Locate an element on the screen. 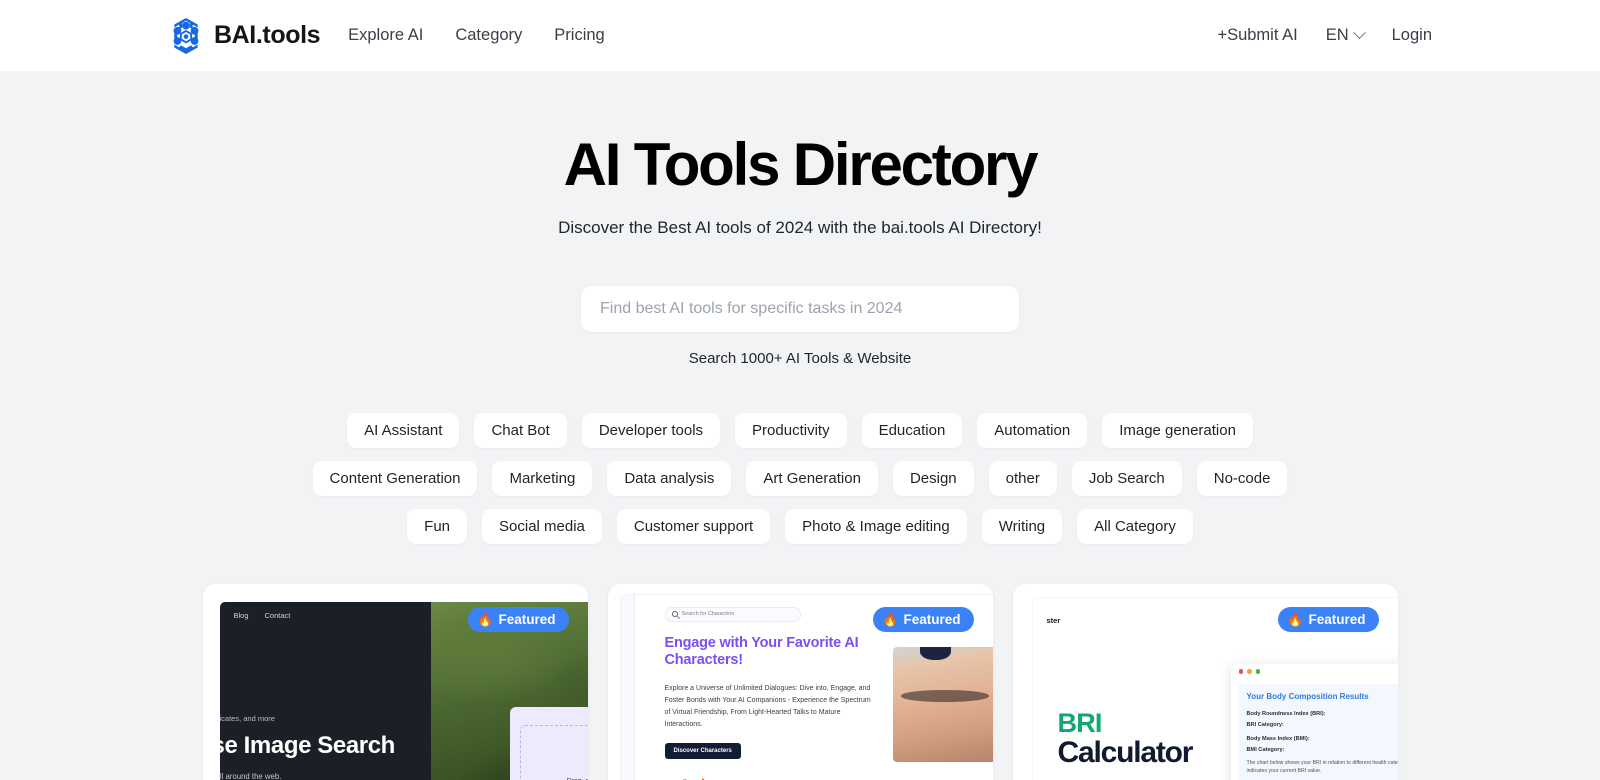 The image size is (1600, 780). result-row: Body Mass Index (BMI): 24.49 is located at coordinates (1322, 737).